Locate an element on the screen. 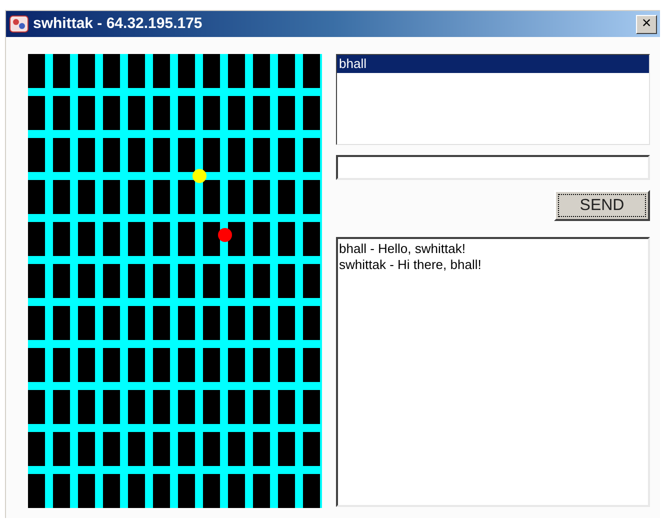 Image resolution: width=664 pixels, height=523 pixels. close-button: × is located at coordinates (646, 24).